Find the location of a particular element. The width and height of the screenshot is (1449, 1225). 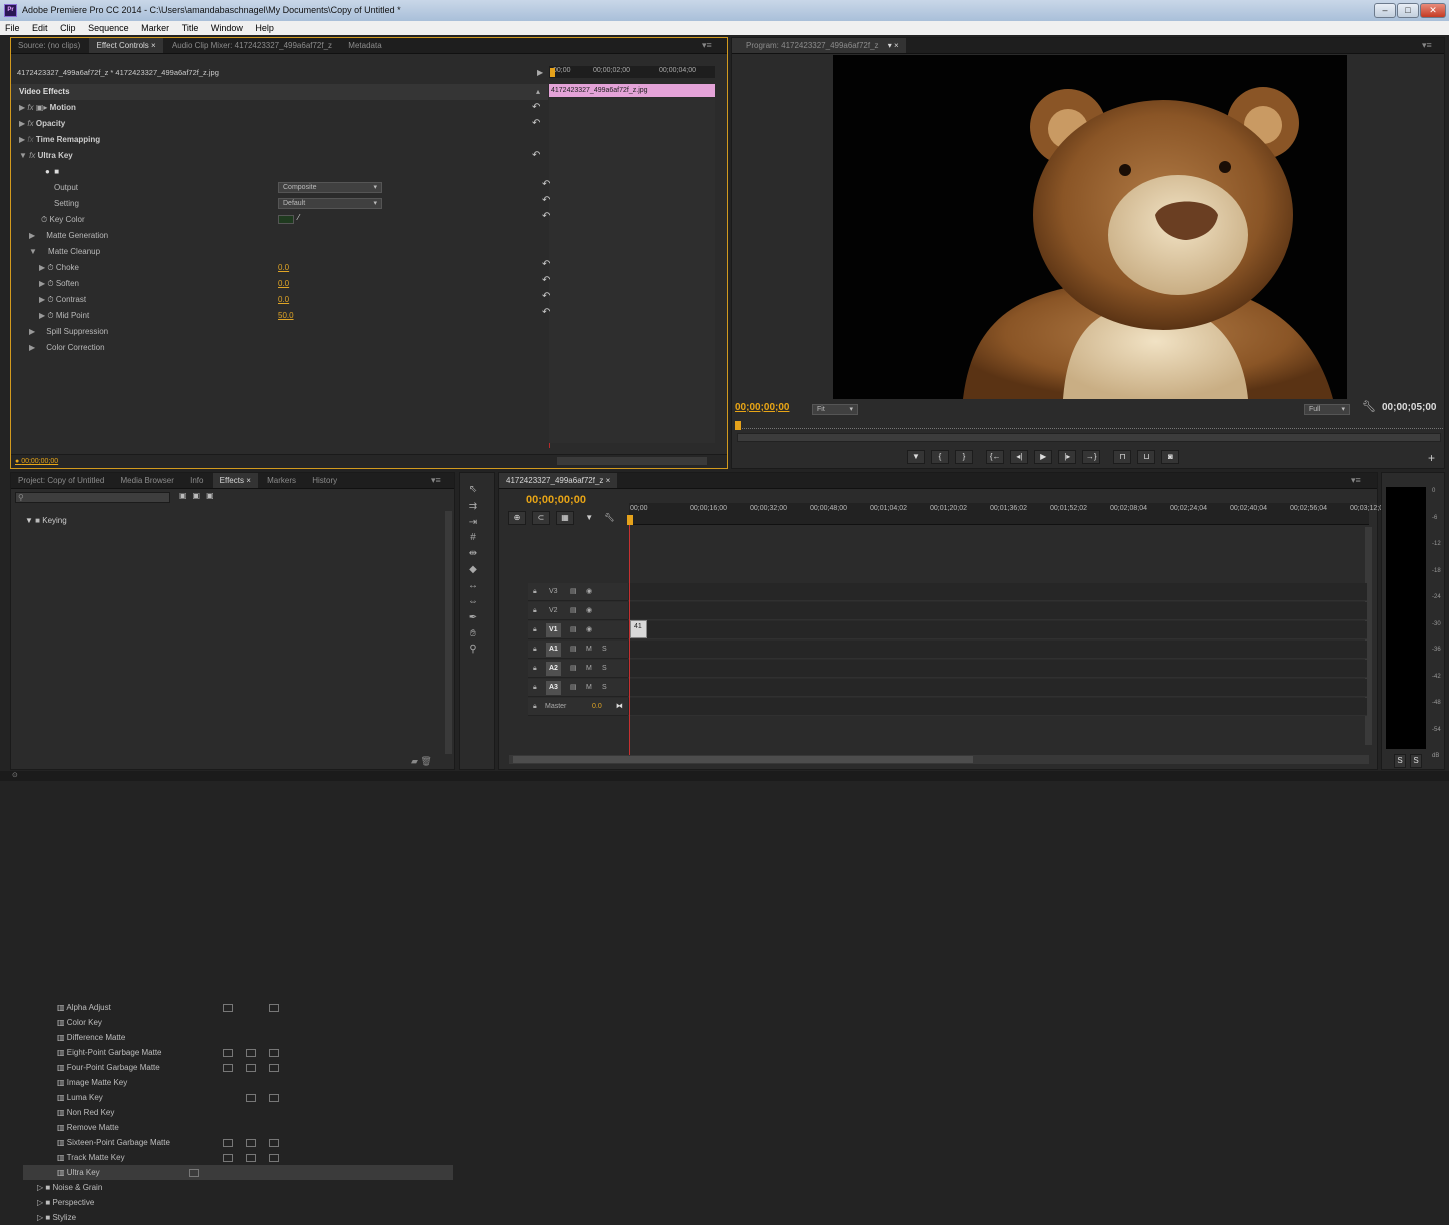

video-track-header: 🔒︎ V1 ▤ ◉ is located at coordinates (578, 630).